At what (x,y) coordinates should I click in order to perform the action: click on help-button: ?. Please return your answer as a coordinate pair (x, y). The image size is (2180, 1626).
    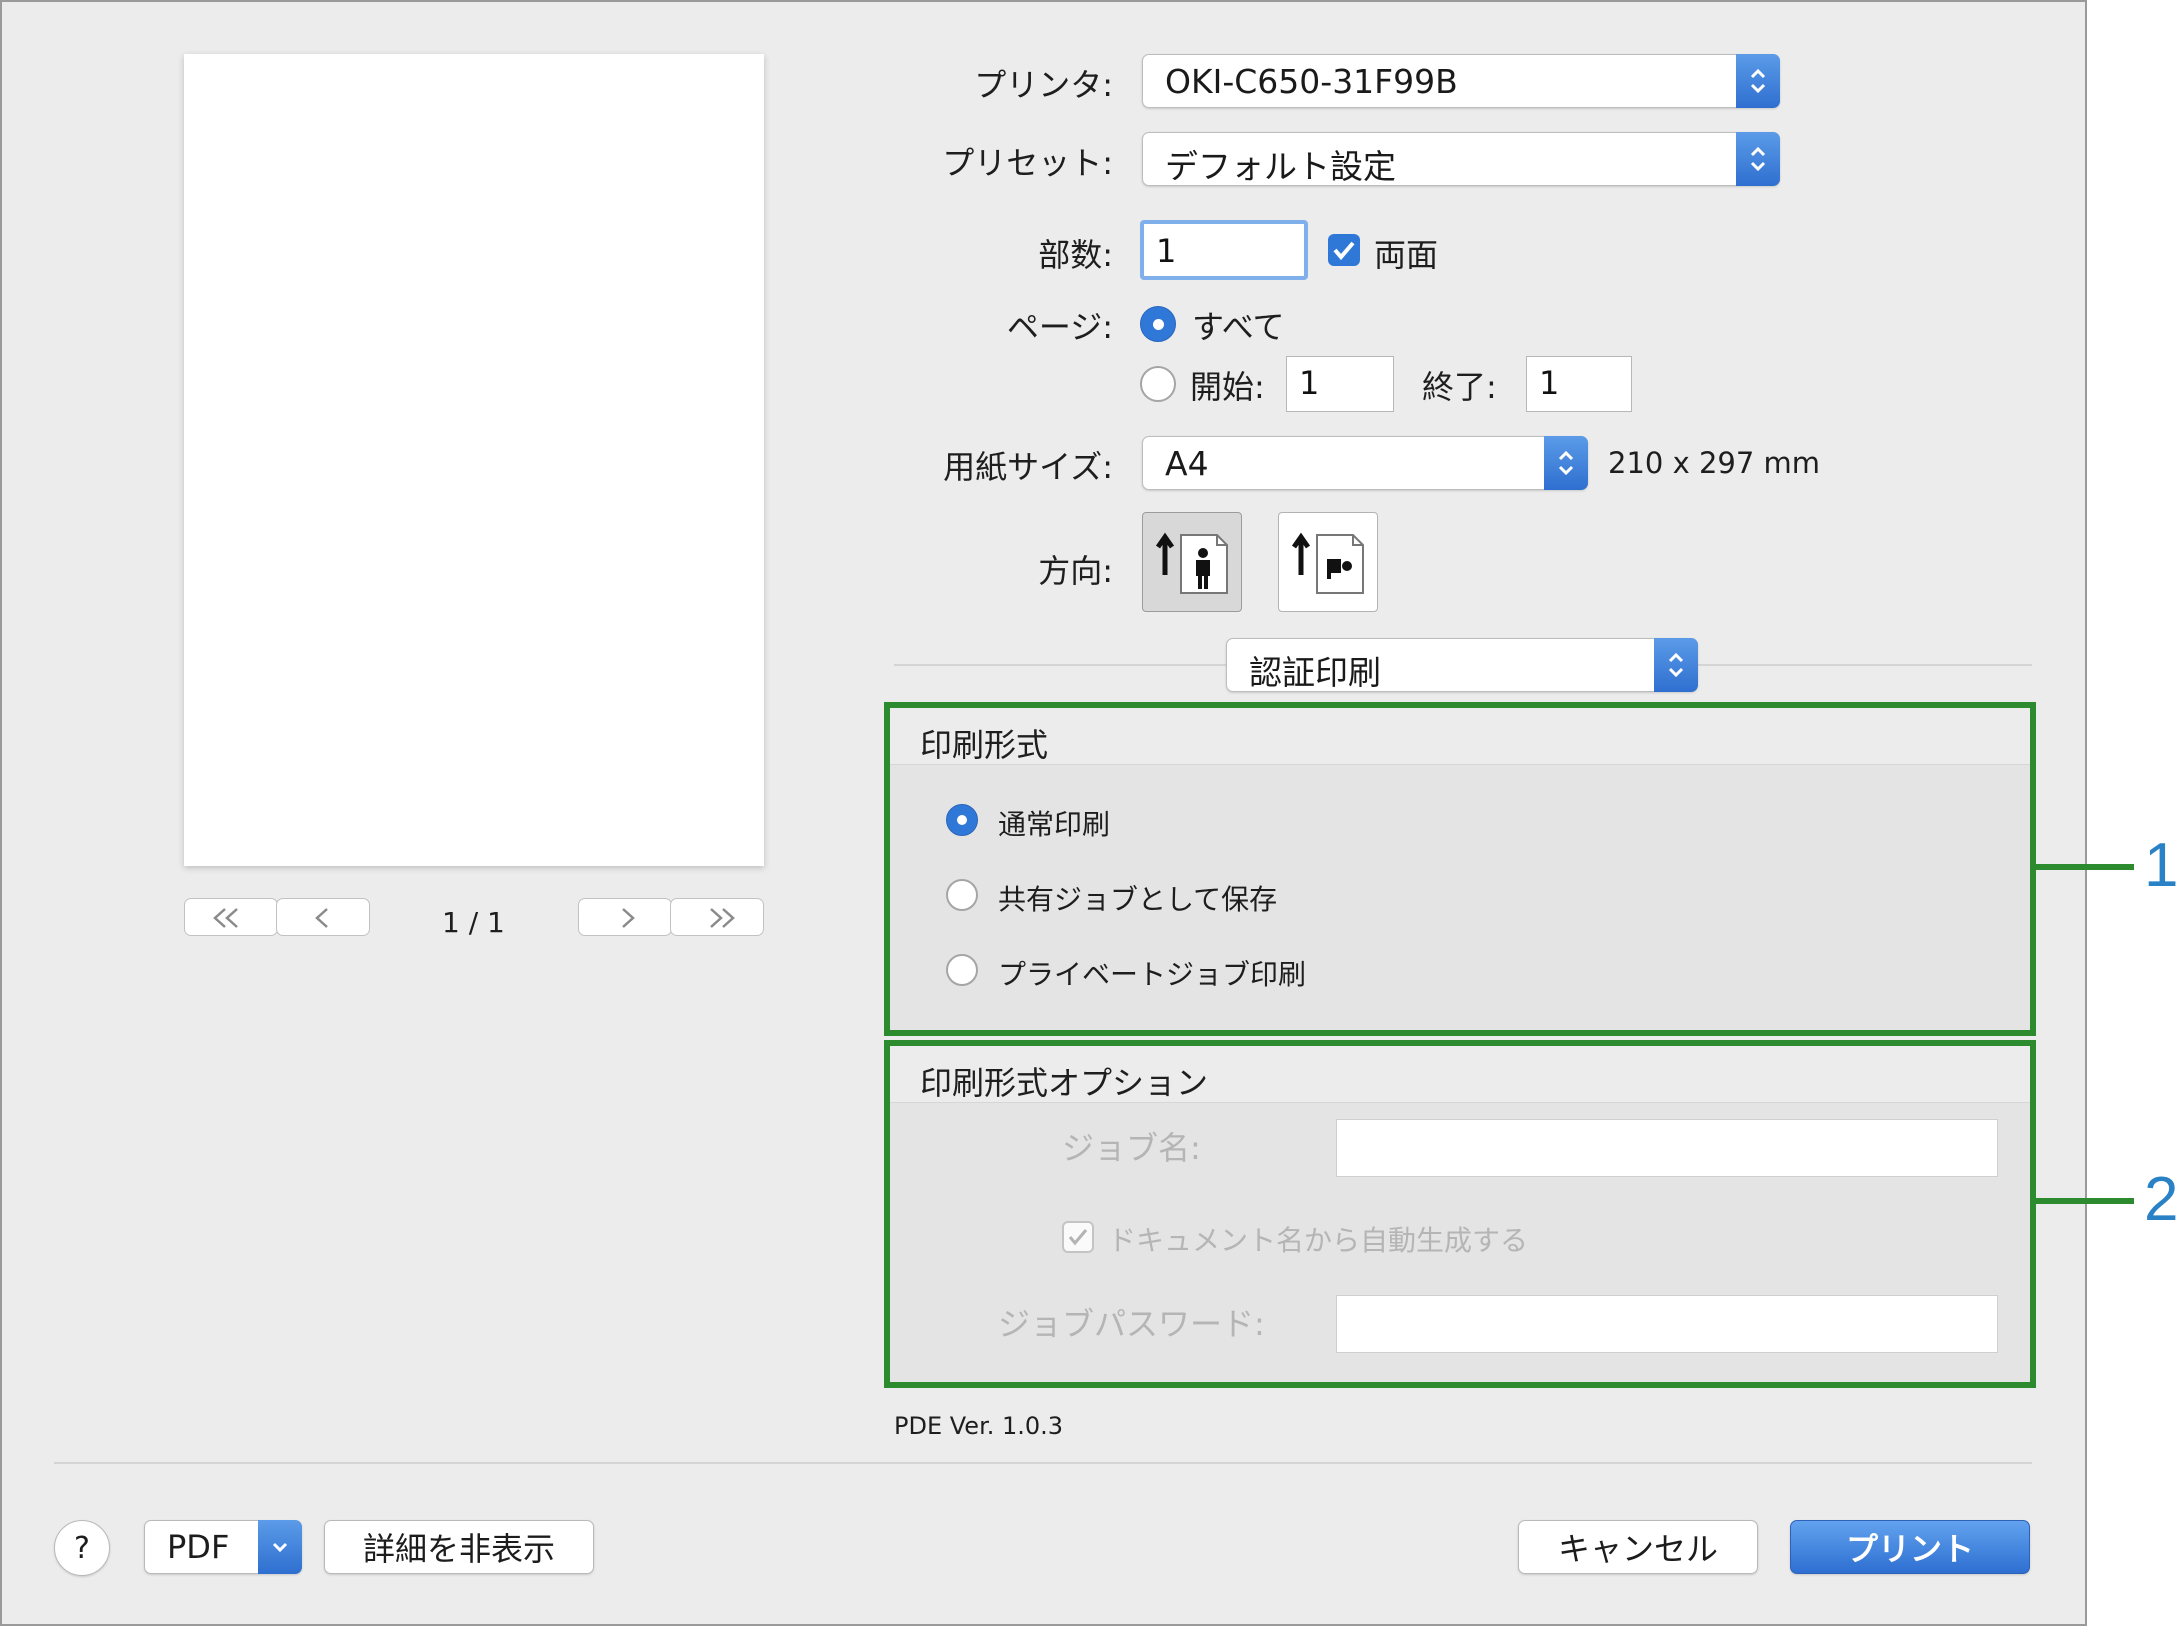
    Looking at the image, I should click on (82, 1548).